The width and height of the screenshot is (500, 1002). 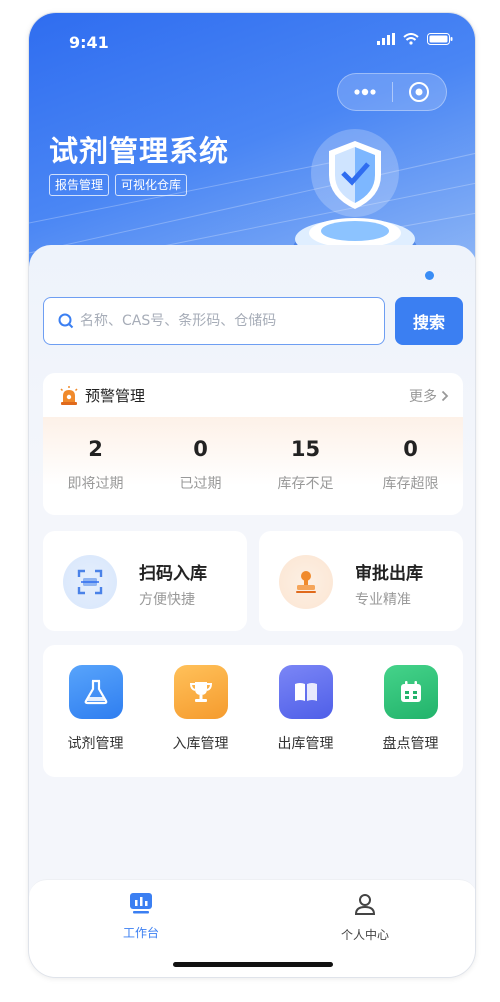 I want to click on alarm-light-icon, so click(x=69, y=395).